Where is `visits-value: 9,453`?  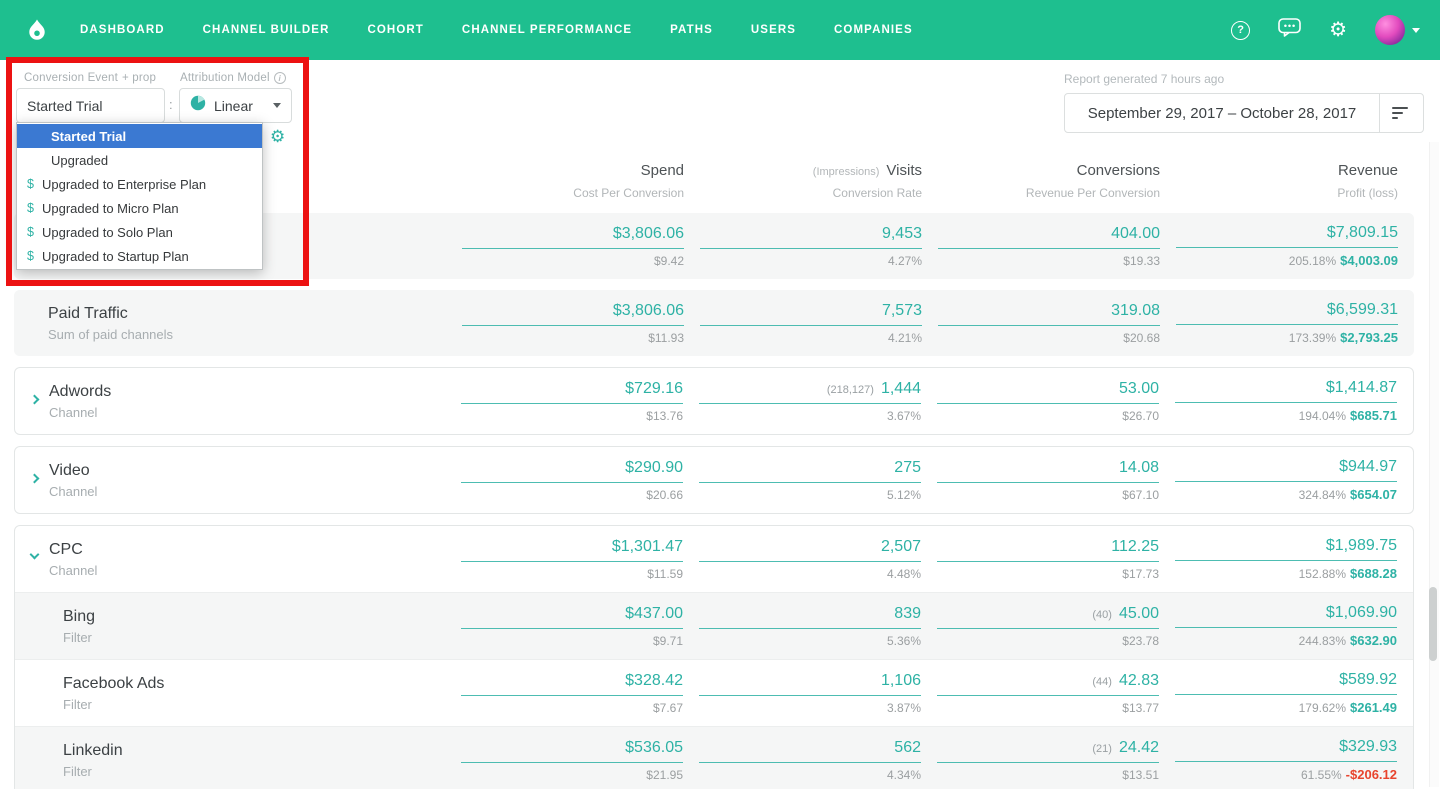 visits-value: 9,453 is located at coordinates (902, 234).